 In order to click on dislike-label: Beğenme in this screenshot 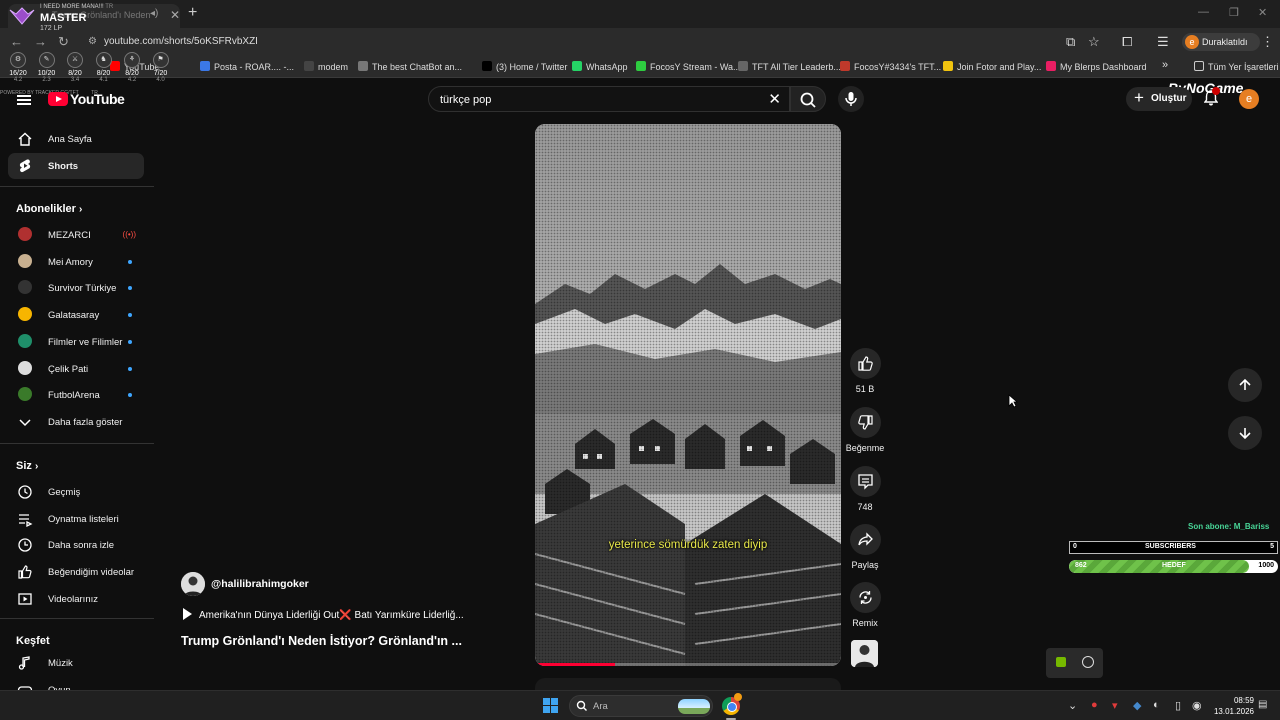, I will do `click(865, 448)`.